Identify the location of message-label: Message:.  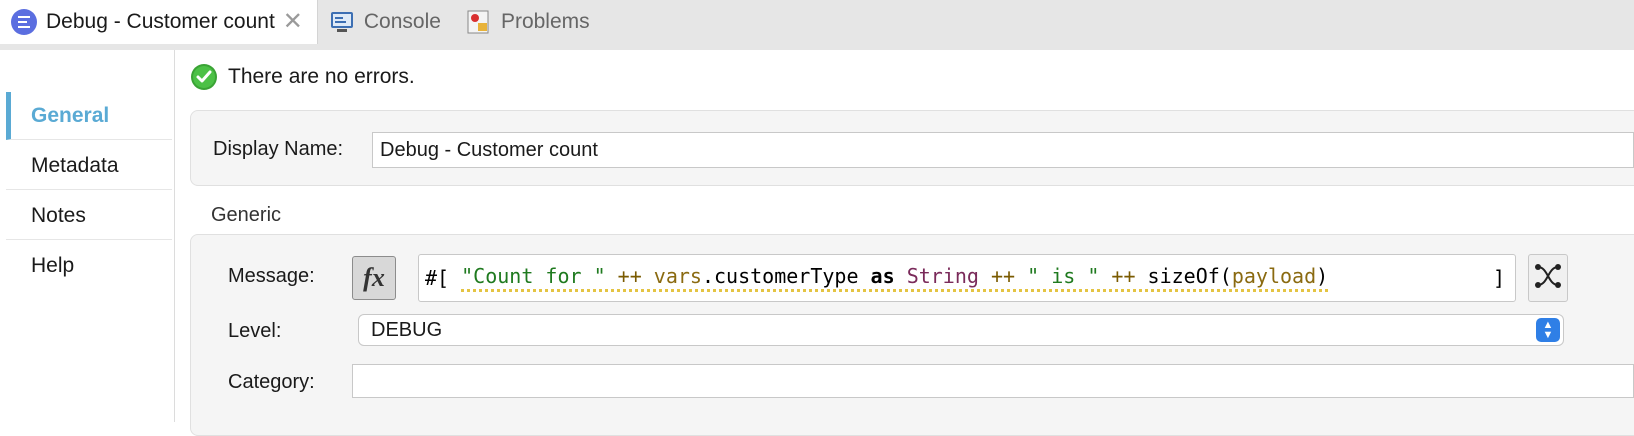
(271, 276).